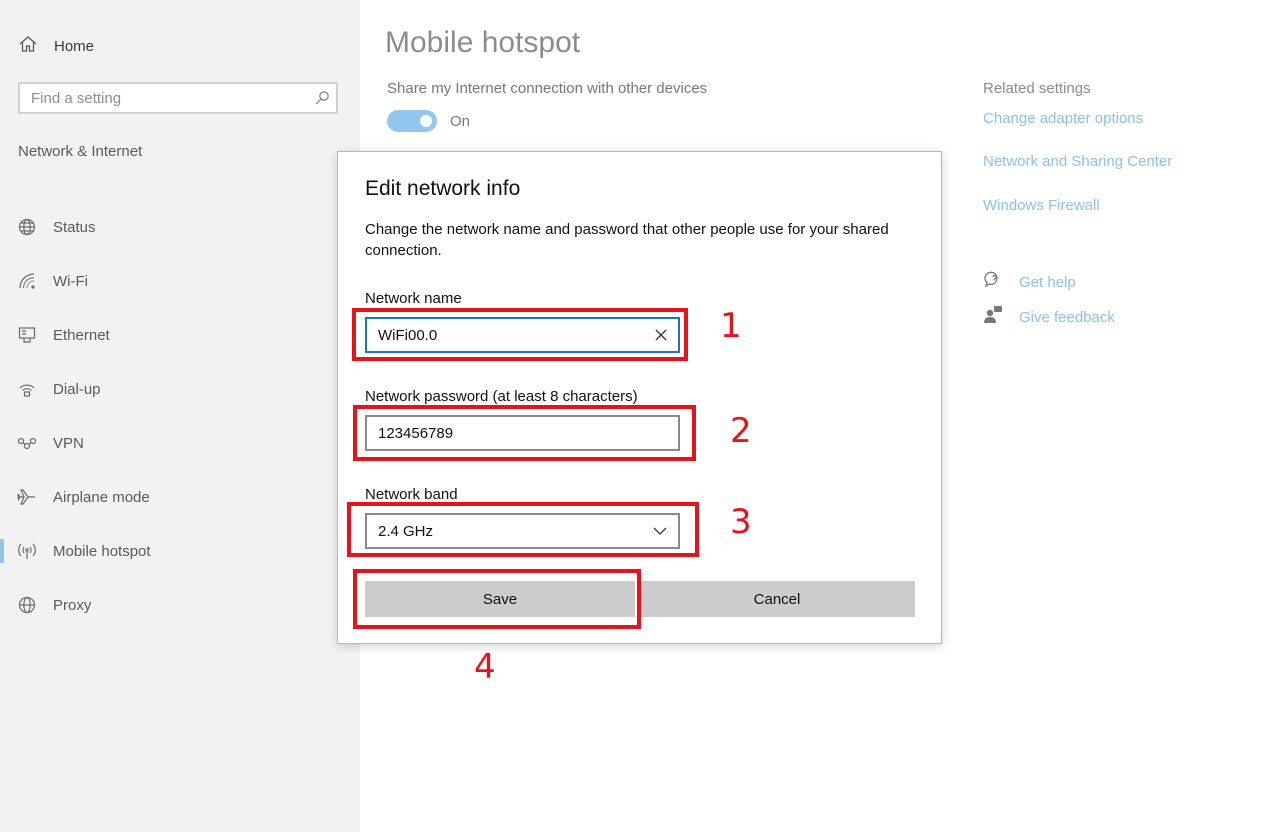  I want to click on active-indicator, so click(2, 551).